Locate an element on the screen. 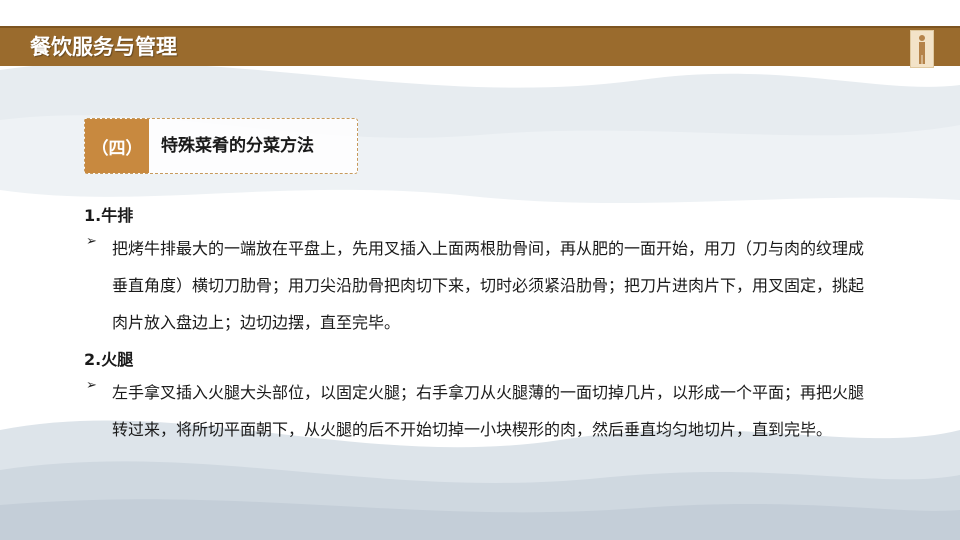  item-heading: 2.火腿 is located at coordinates (109, 359).